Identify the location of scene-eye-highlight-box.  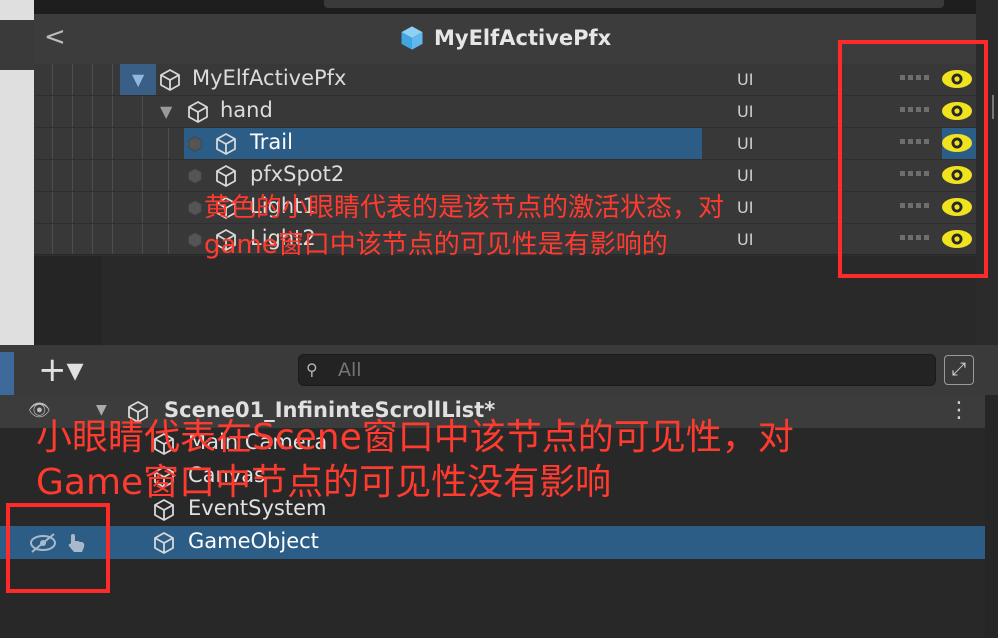
(58, 548).